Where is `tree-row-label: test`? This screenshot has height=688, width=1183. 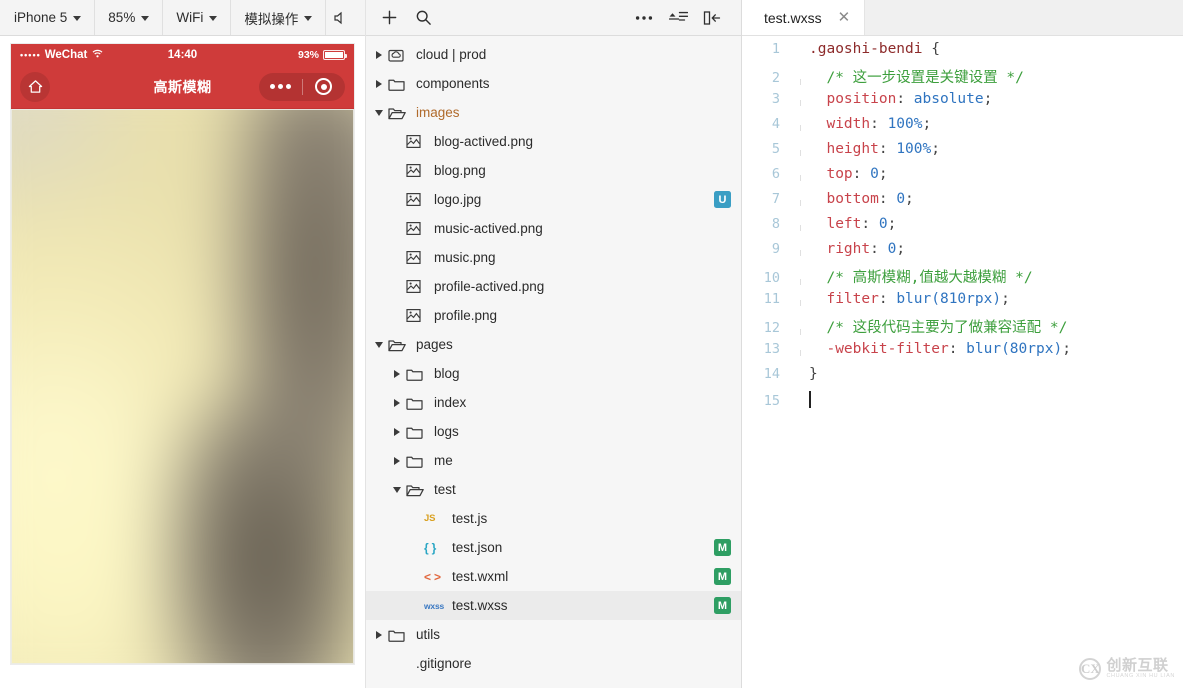 tree-row-label: test is located at coordinates (445, 489).